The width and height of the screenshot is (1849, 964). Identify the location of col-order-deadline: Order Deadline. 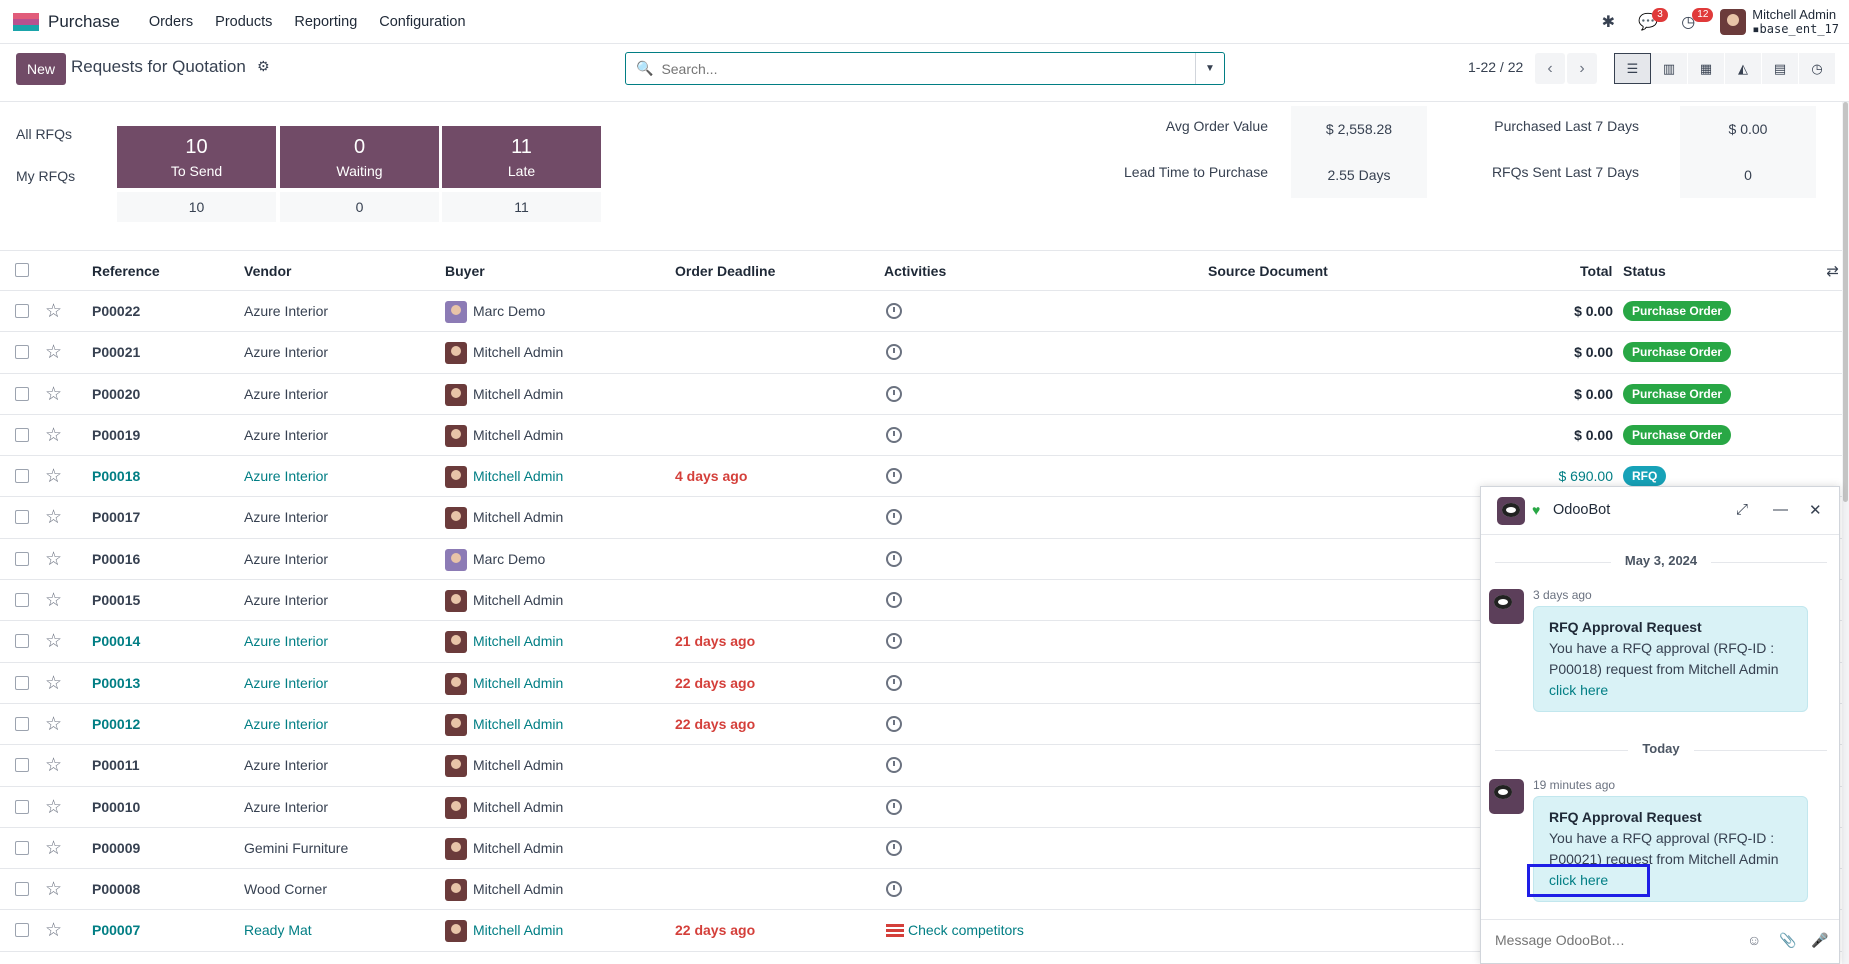
(725, 271).